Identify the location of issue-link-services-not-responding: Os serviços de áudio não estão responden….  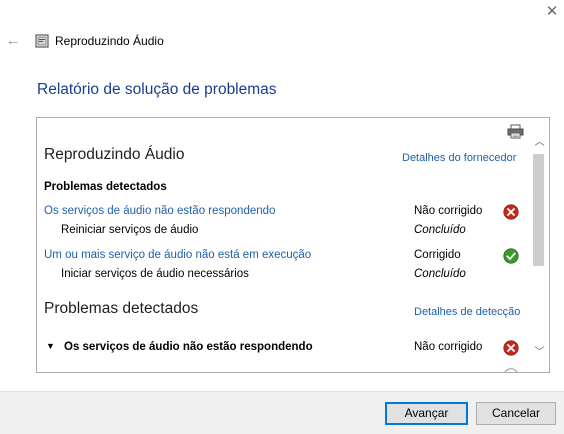
(159, 211).